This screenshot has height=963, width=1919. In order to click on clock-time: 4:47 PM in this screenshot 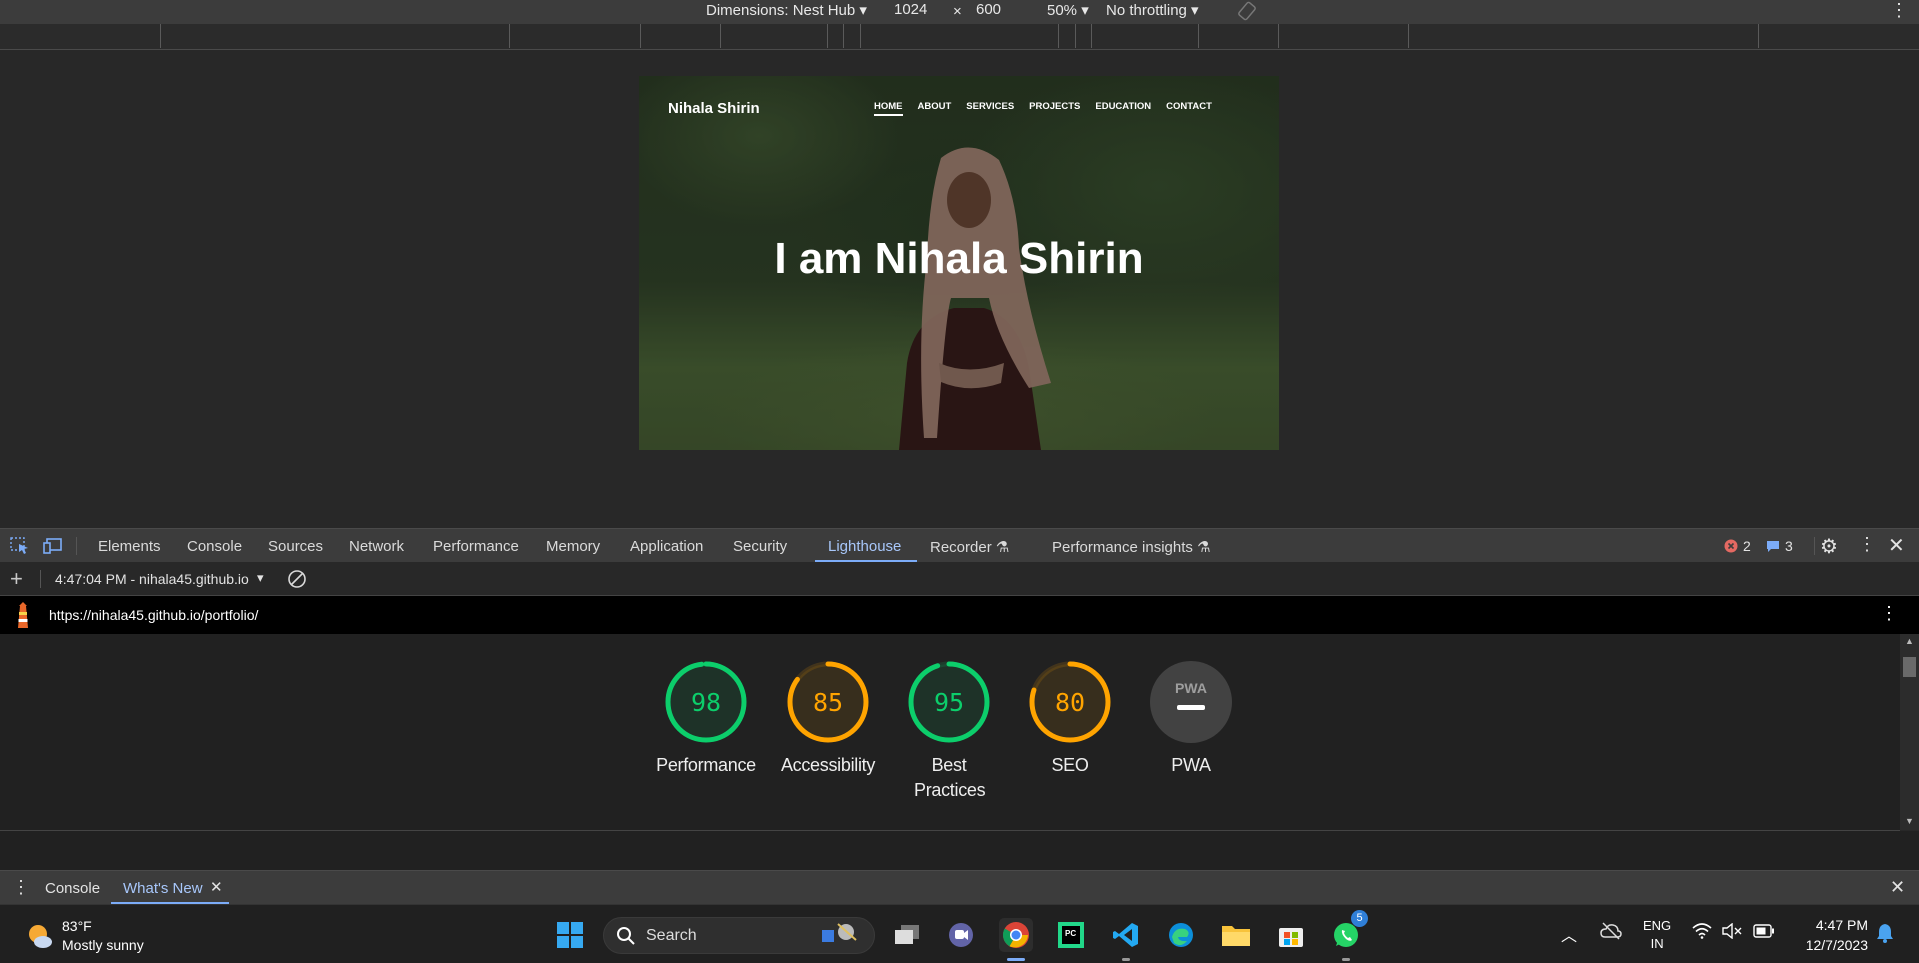, I will do `click(1841, 925)`.